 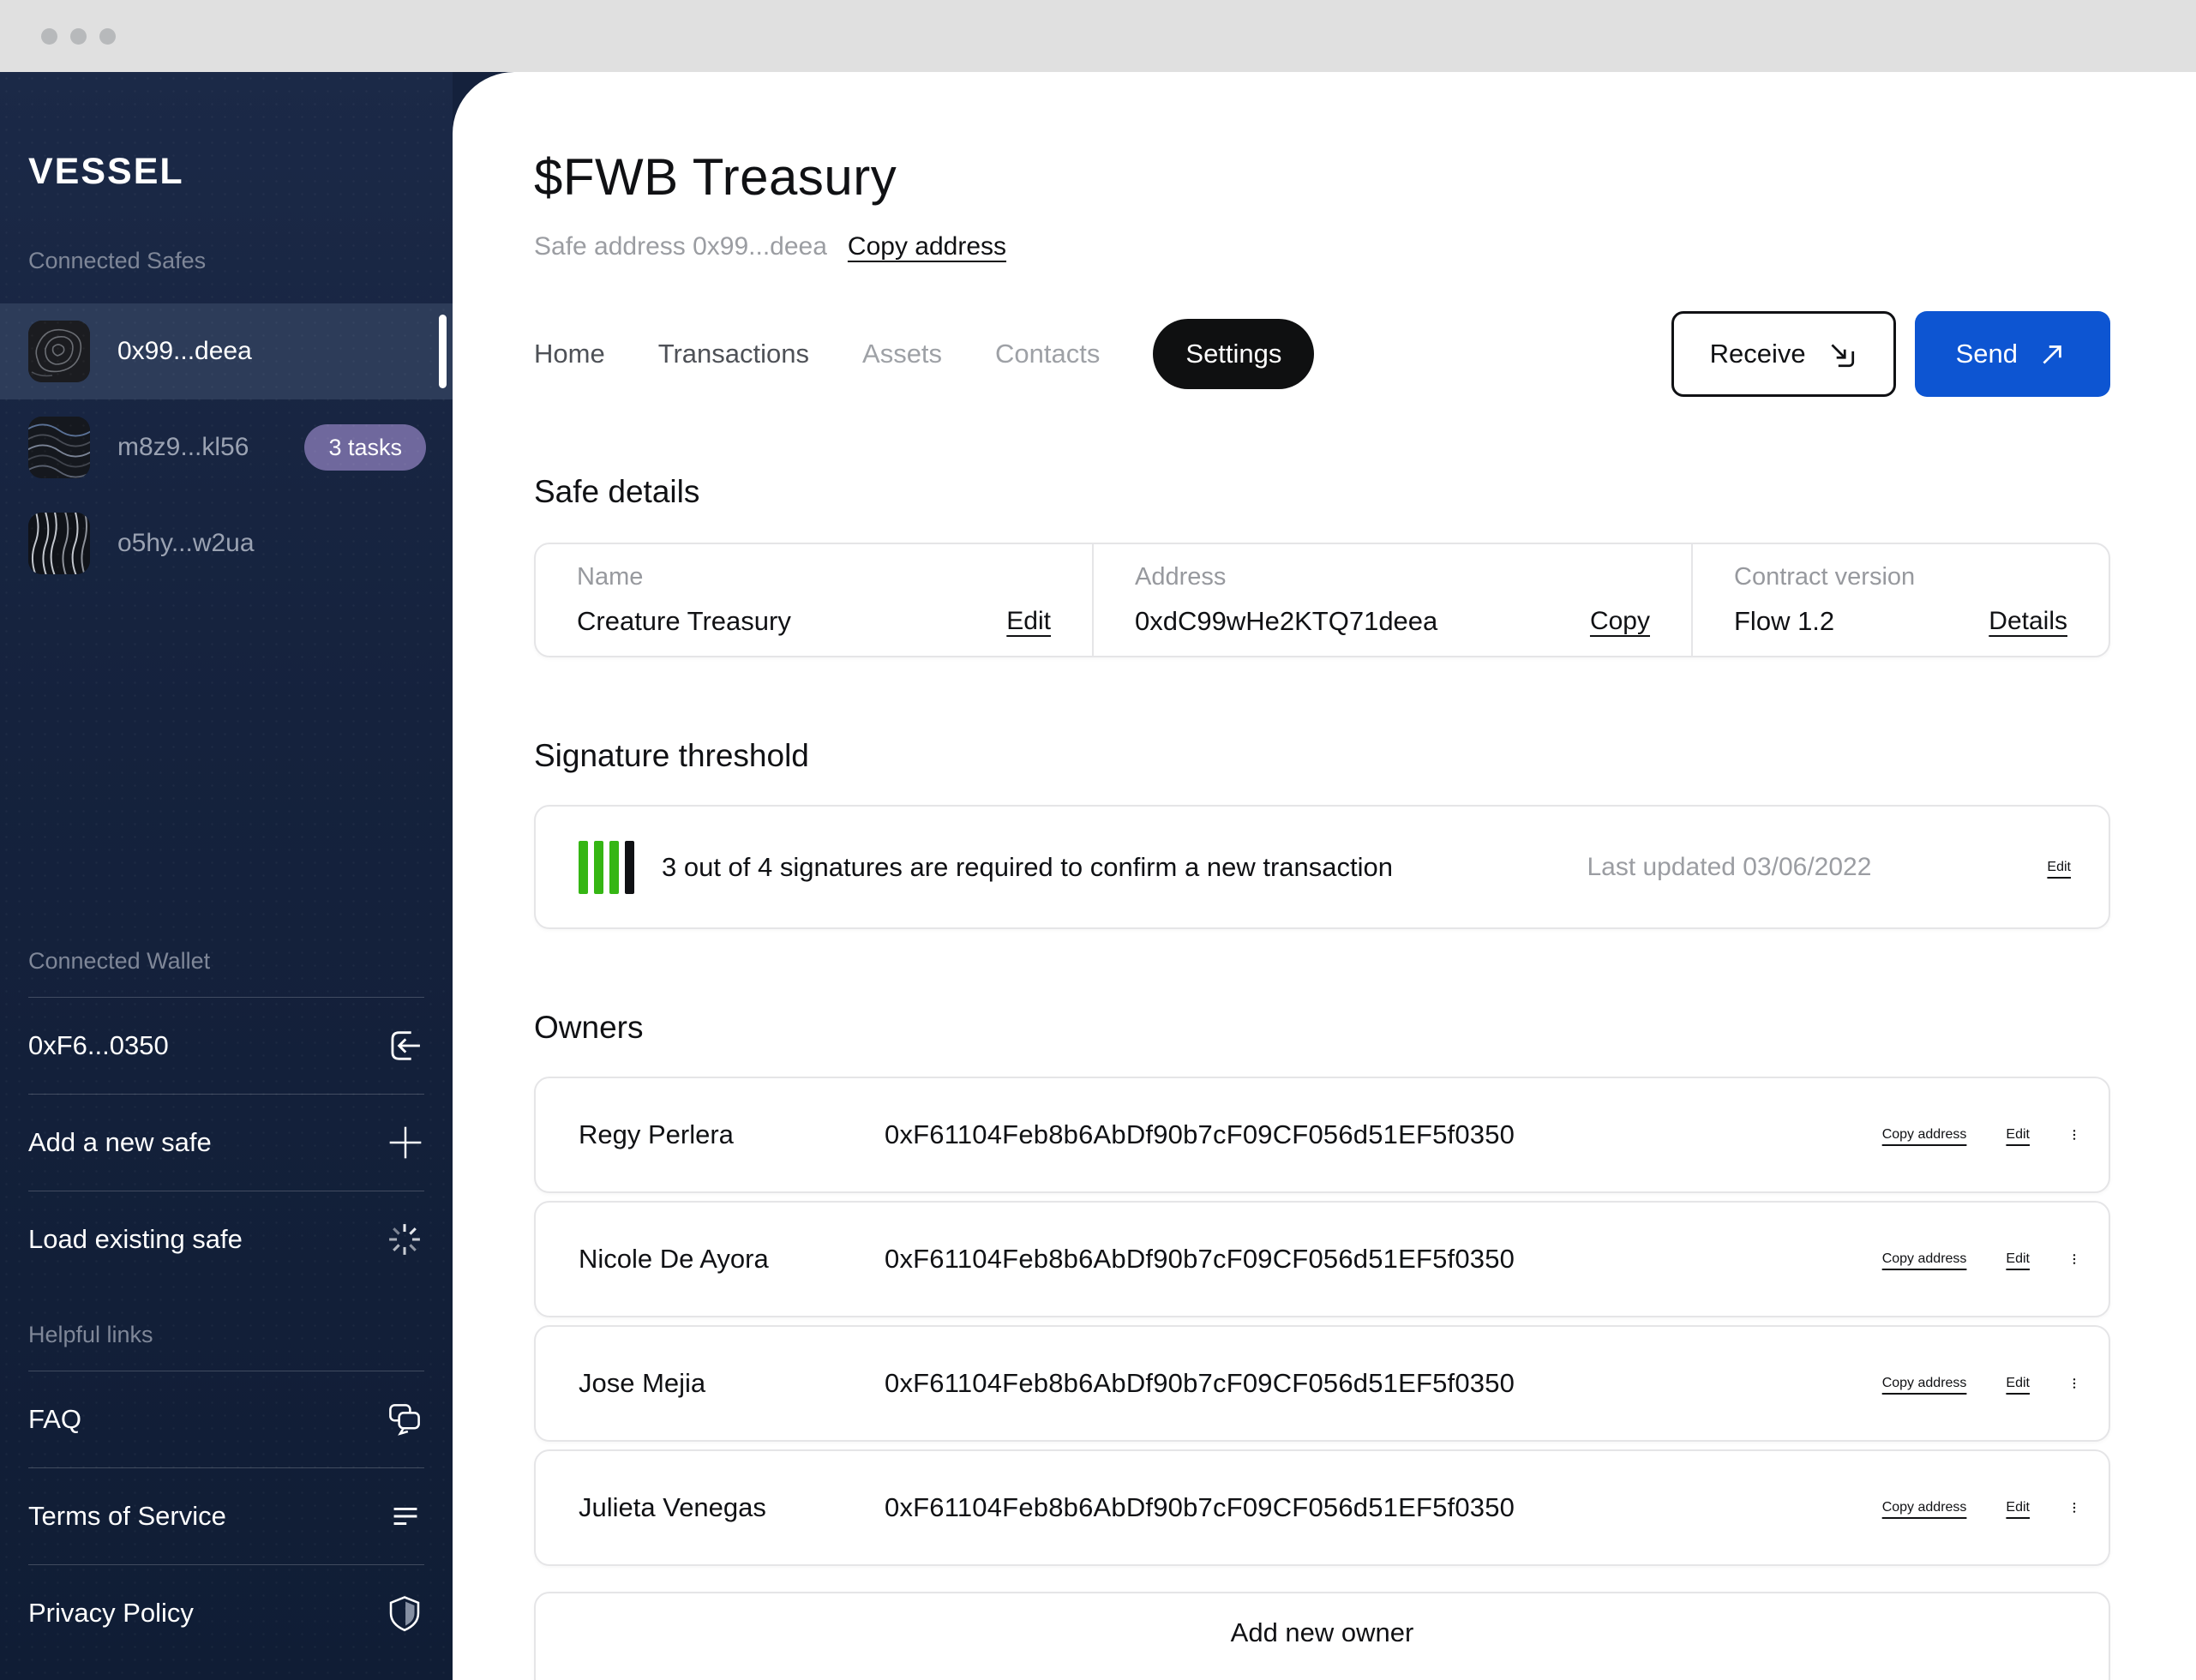 What do you see at coordinates (1620, 621) in the screenshot?
I see `copy-link: Copy` at bounding box center [1620, 621].